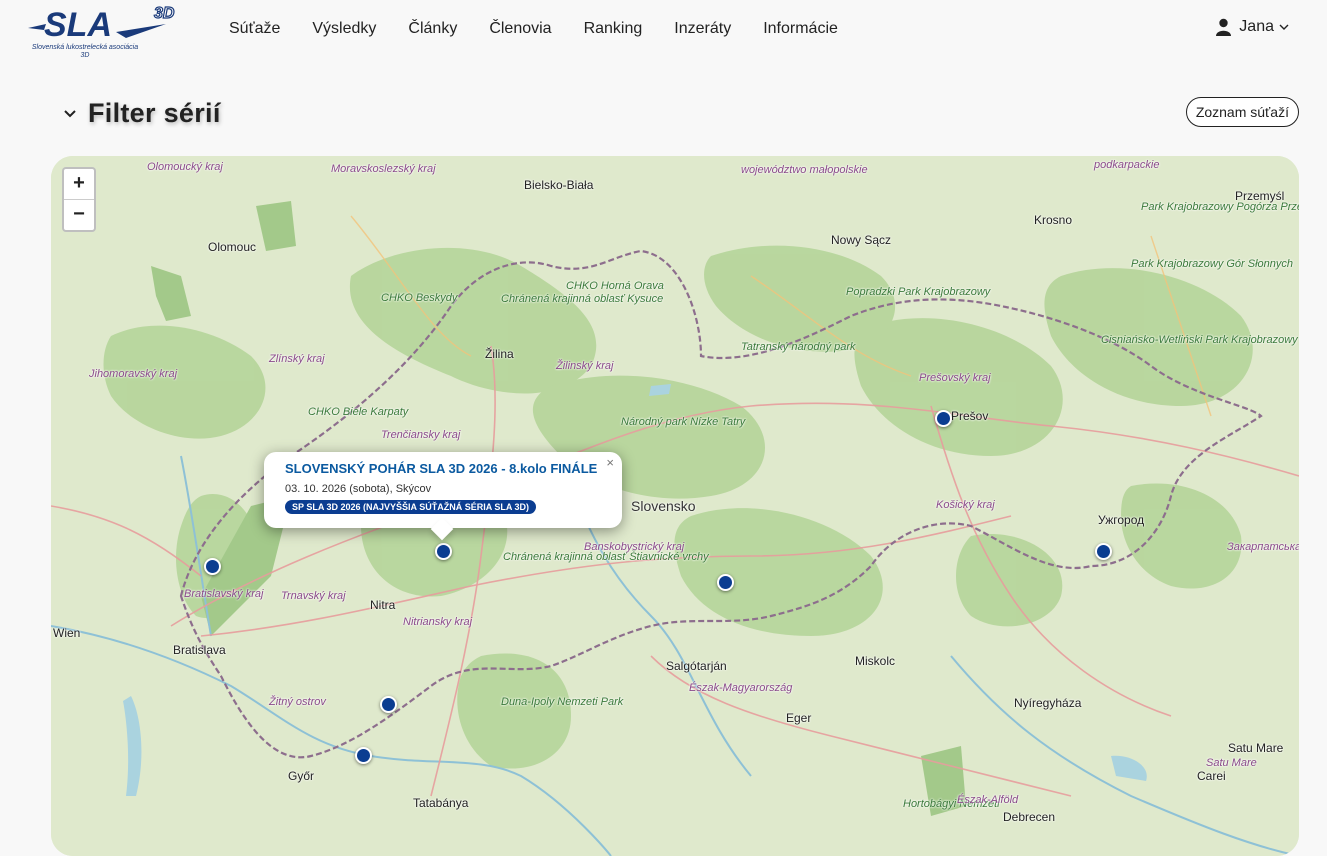  I want to click on map-label-region: Žilinský kraj, so click(585, 366).